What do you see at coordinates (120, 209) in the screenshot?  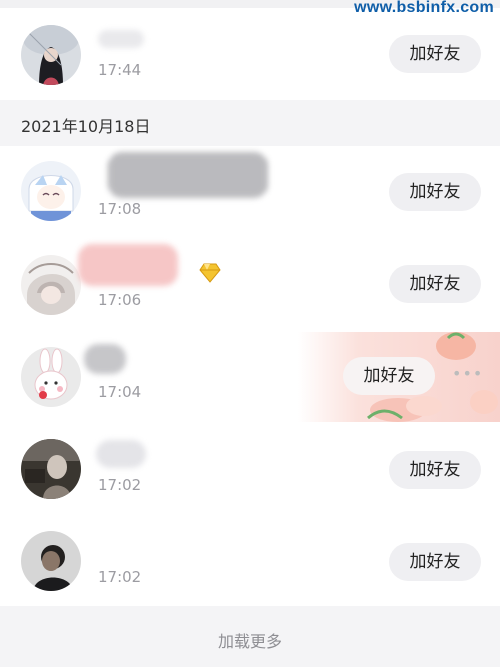 I see `request-time: 17:08` at bounding box center [120, 209].